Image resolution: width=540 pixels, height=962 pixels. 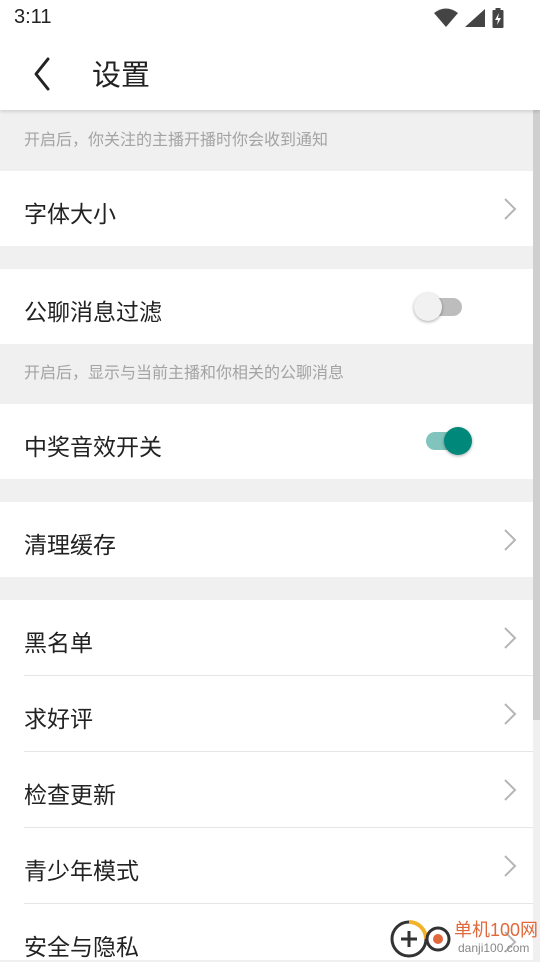 I want to click on row-label: 清理缓存, so click(x=70, y=546).